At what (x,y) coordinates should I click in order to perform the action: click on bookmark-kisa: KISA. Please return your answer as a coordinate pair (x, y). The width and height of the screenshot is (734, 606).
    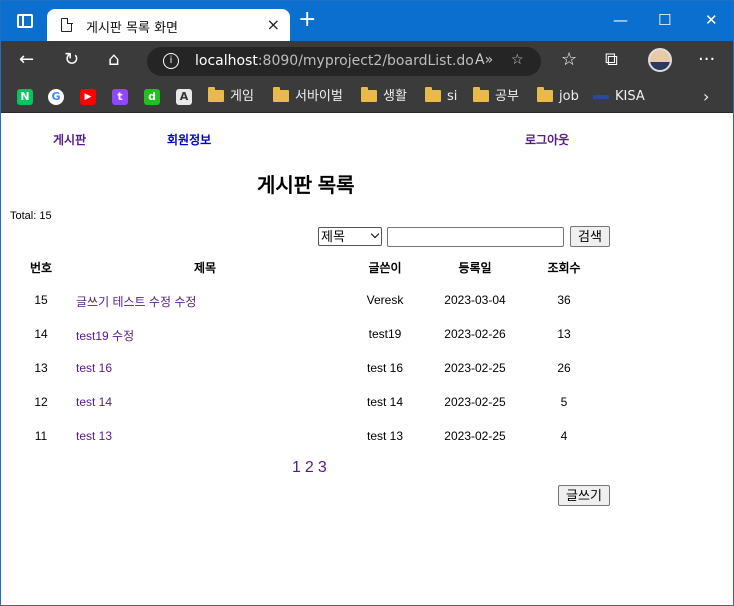
    Looking at the image, I should click on (619, 97).